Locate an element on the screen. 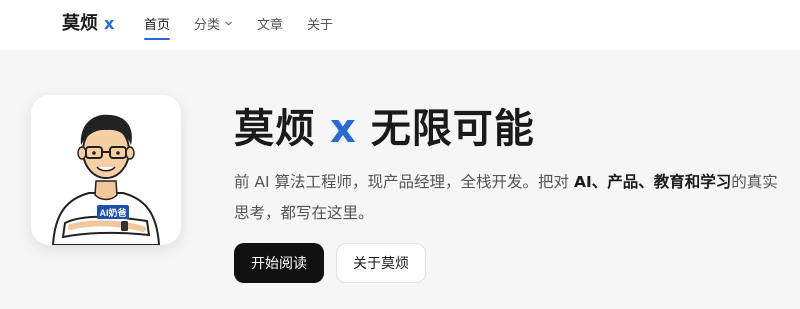  nav-articles-label: 文章 is located at coordinates (270, 25).